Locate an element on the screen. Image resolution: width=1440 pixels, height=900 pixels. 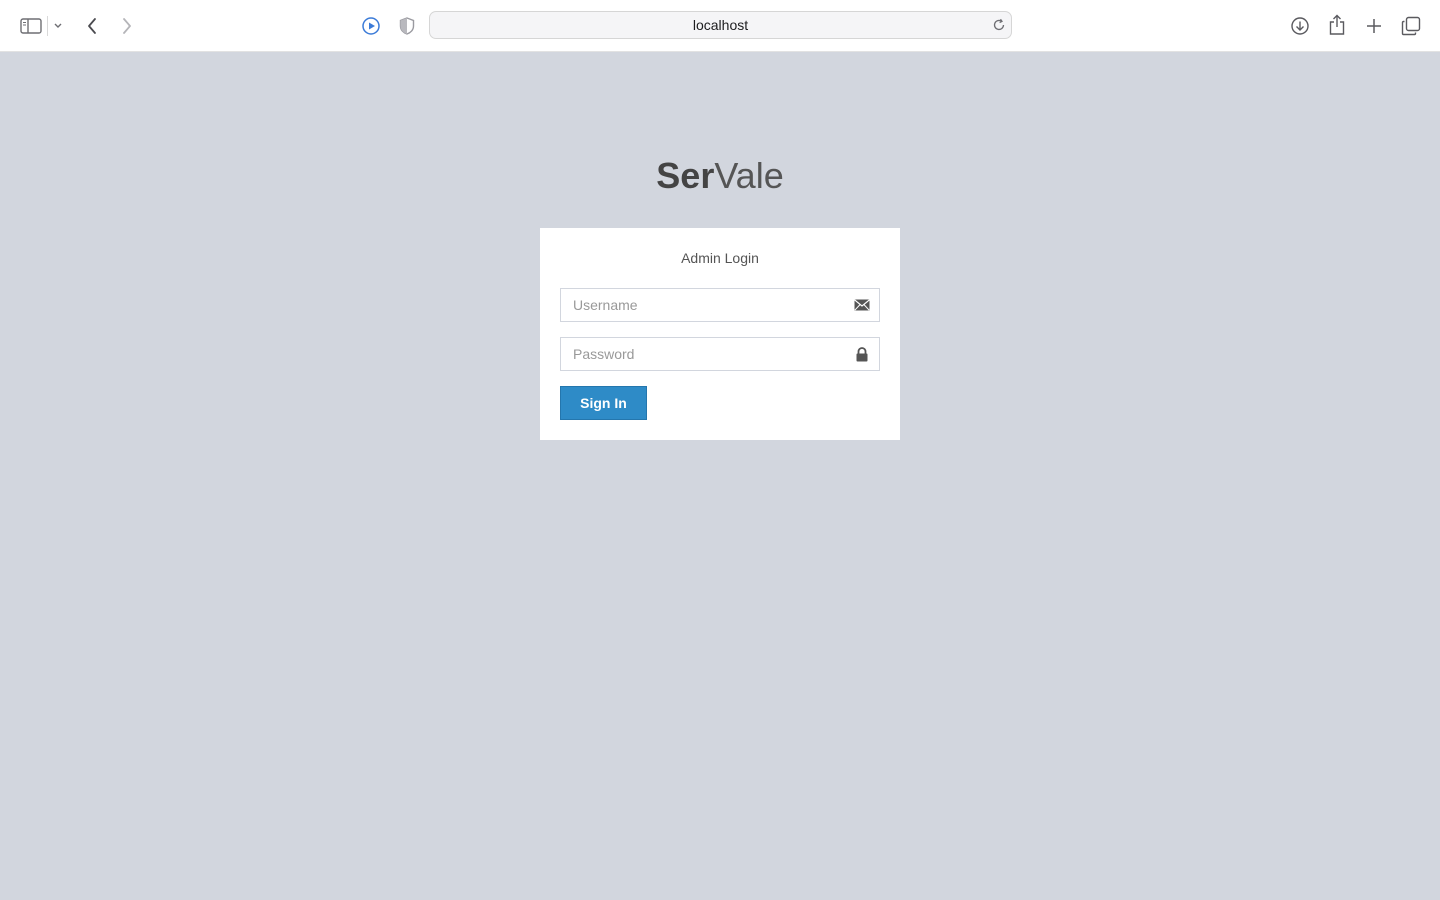
logo-light-text: Vale is located at coordinates (749, 175).